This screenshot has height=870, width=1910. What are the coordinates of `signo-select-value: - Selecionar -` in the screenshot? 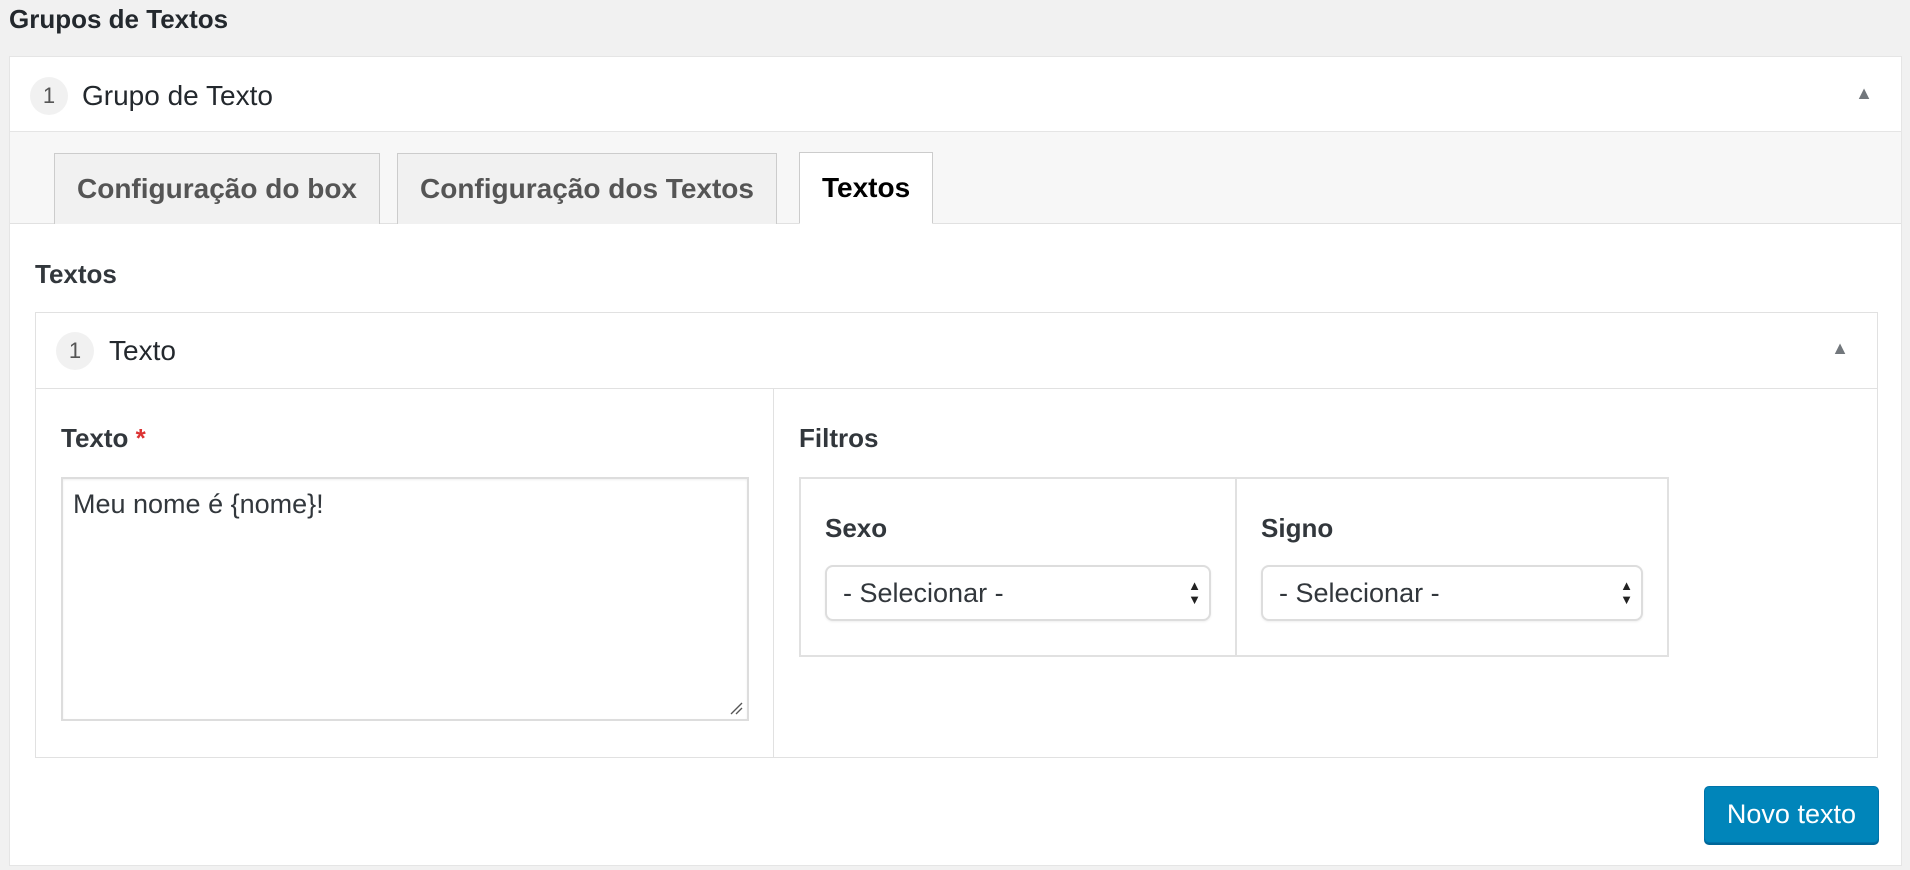 It's located at (1359, 592).